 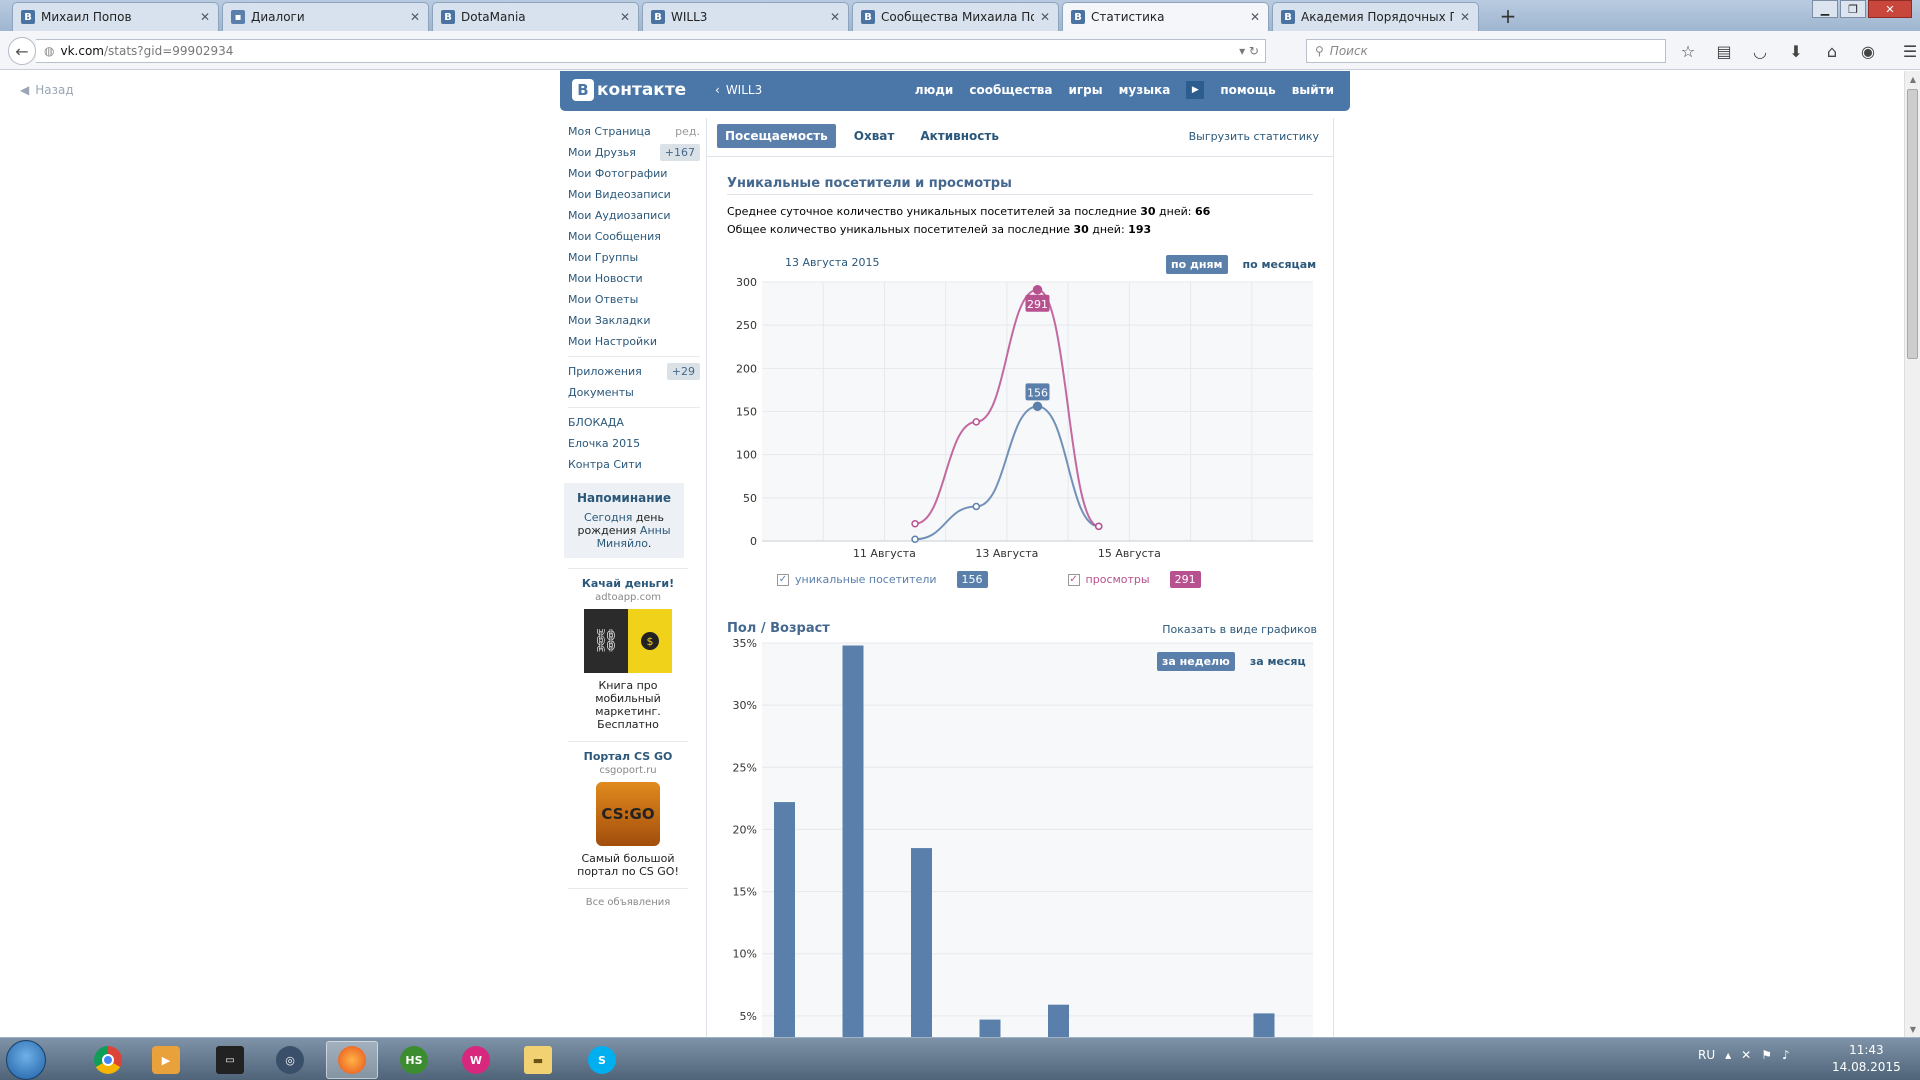 What do you see at coordinates (602, 1060) in the screenshot?
I see `skype-icon: S` at bounding box center [602, 1060].